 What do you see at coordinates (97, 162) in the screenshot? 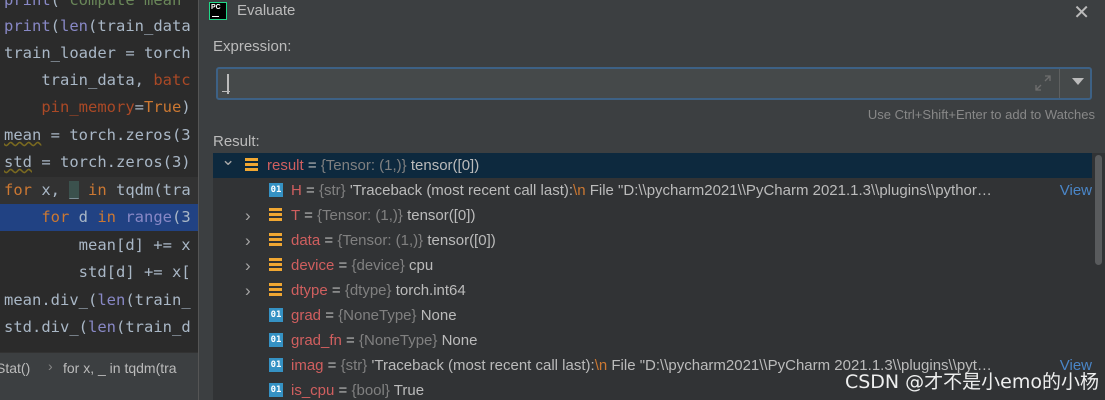
I see `code-line: std = torch.zeros(3)` at bounding box center [97, 162].